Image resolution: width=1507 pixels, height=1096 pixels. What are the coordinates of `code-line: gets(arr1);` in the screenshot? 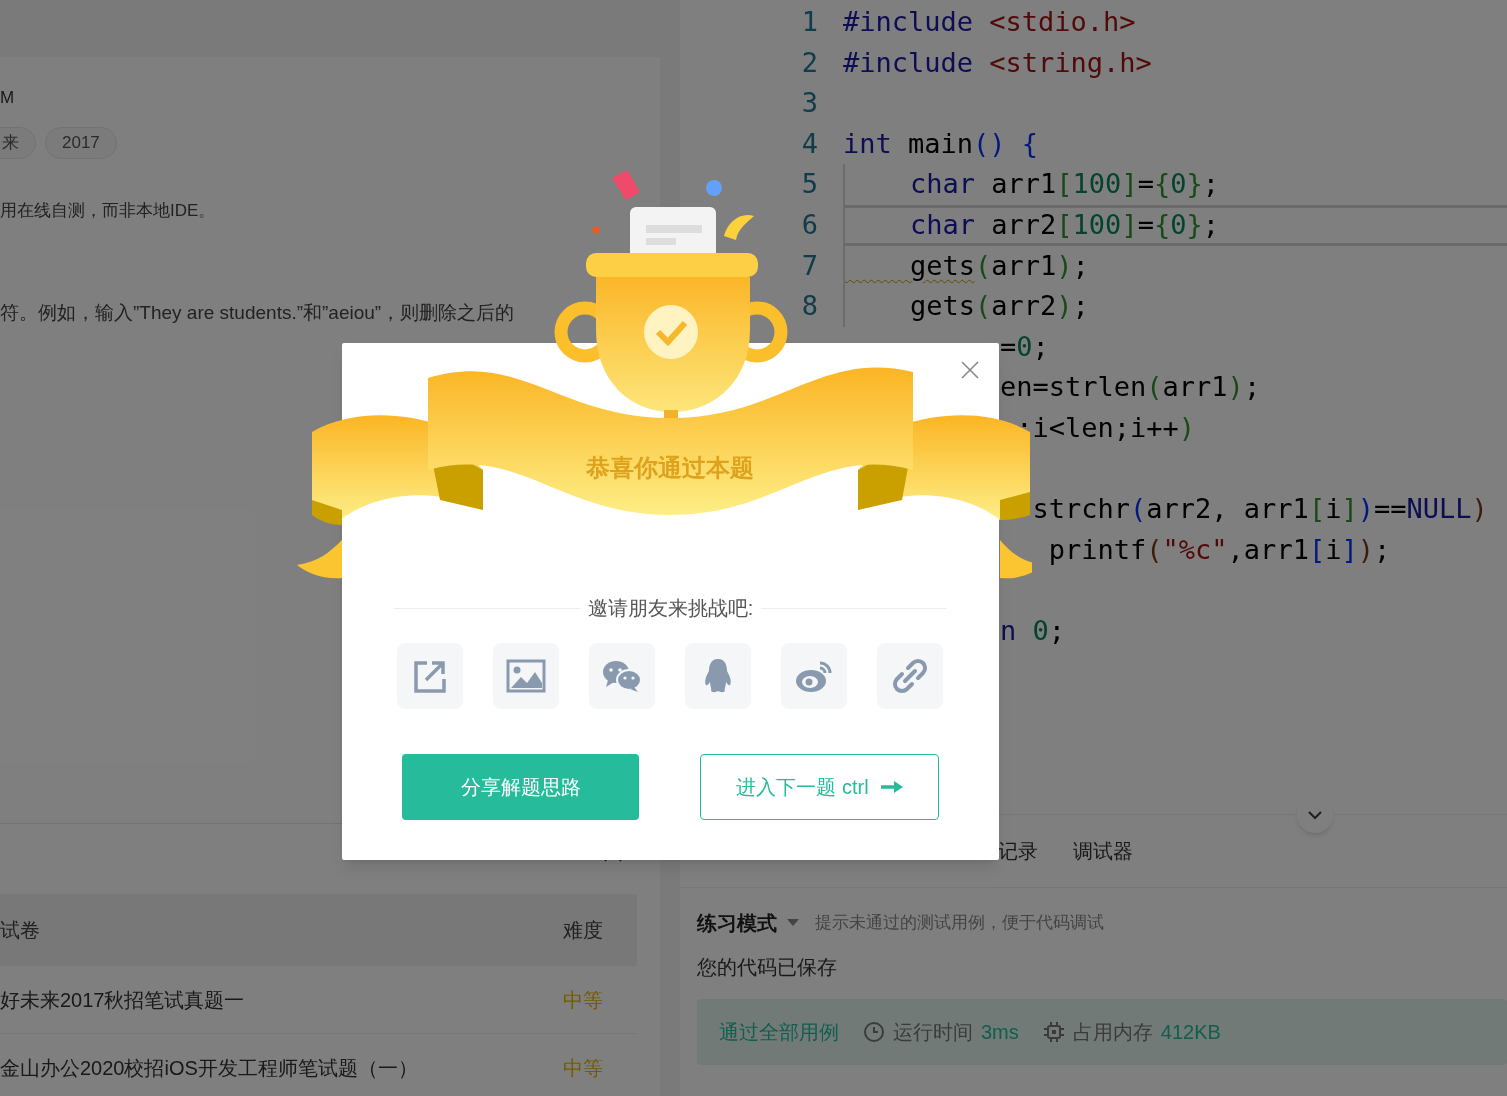 It's located at (967, 265).